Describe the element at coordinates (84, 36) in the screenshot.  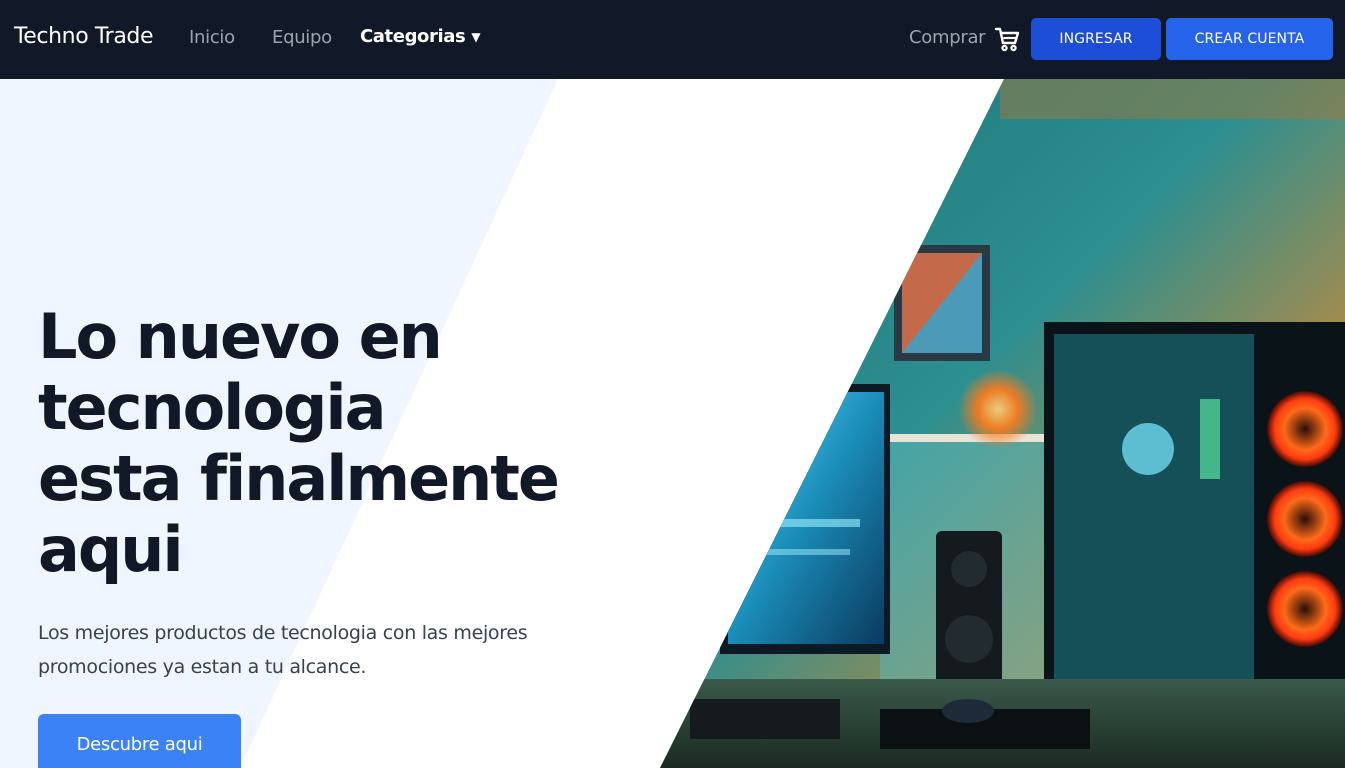
I see `brand-logo: Techno Trade` at that location.